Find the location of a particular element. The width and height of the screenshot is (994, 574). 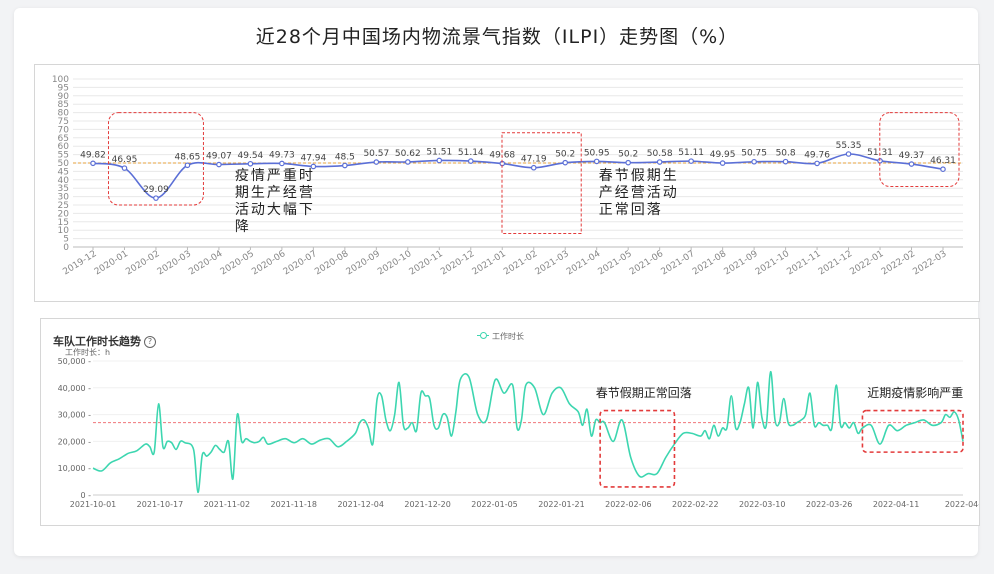

x-tick-label: 2021-02 is located at coordinates (520, 263).